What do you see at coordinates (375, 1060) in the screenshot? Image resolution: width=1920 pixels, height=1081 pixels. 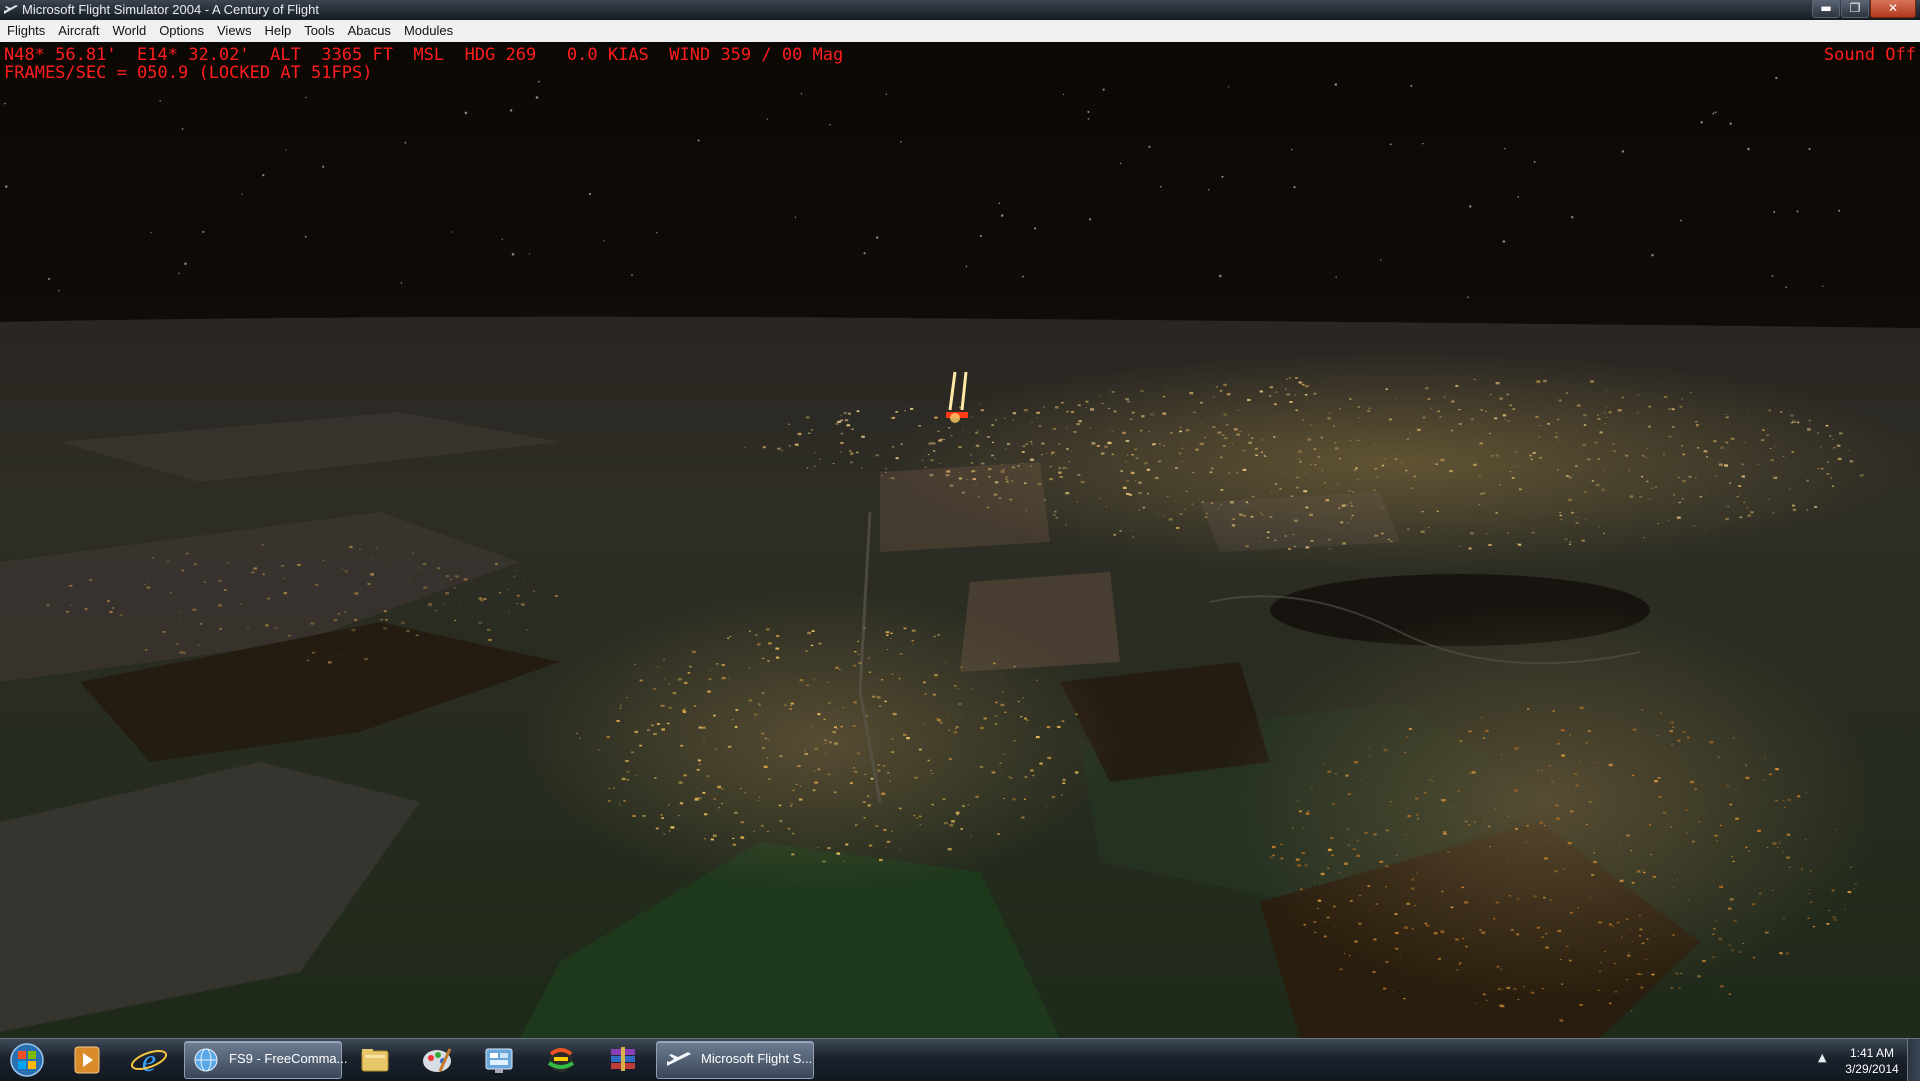 I see `file-explorer-icon` at bounding box center [375, 1060].